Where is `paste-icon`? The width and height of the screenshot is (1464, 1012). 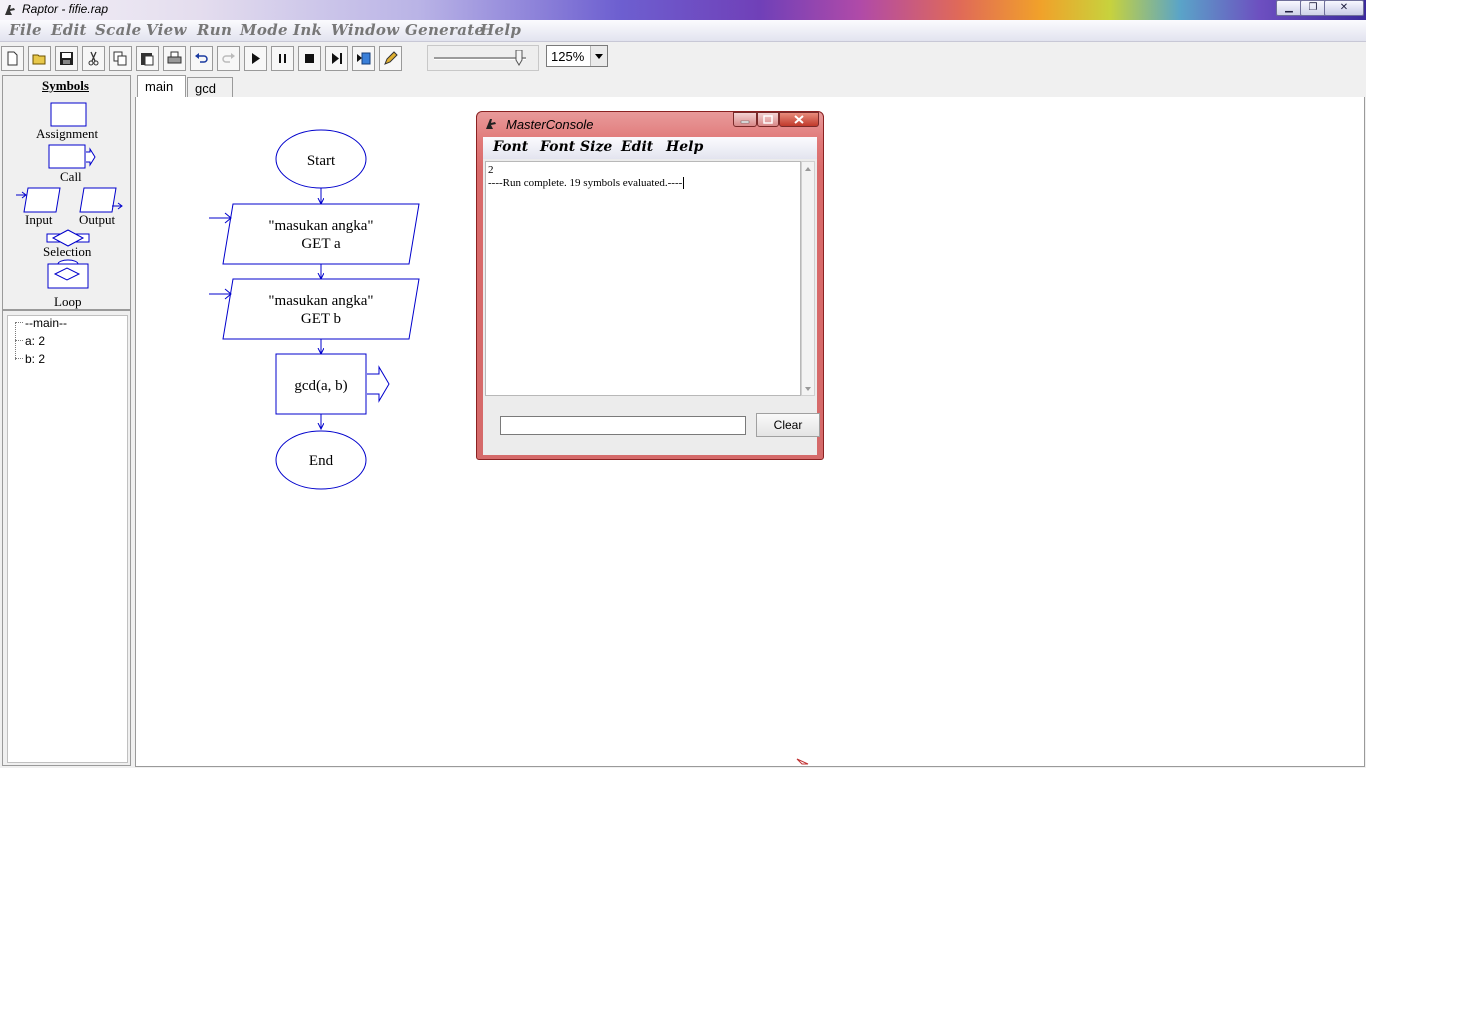
paste-icon is located at coordinates (147, 59).